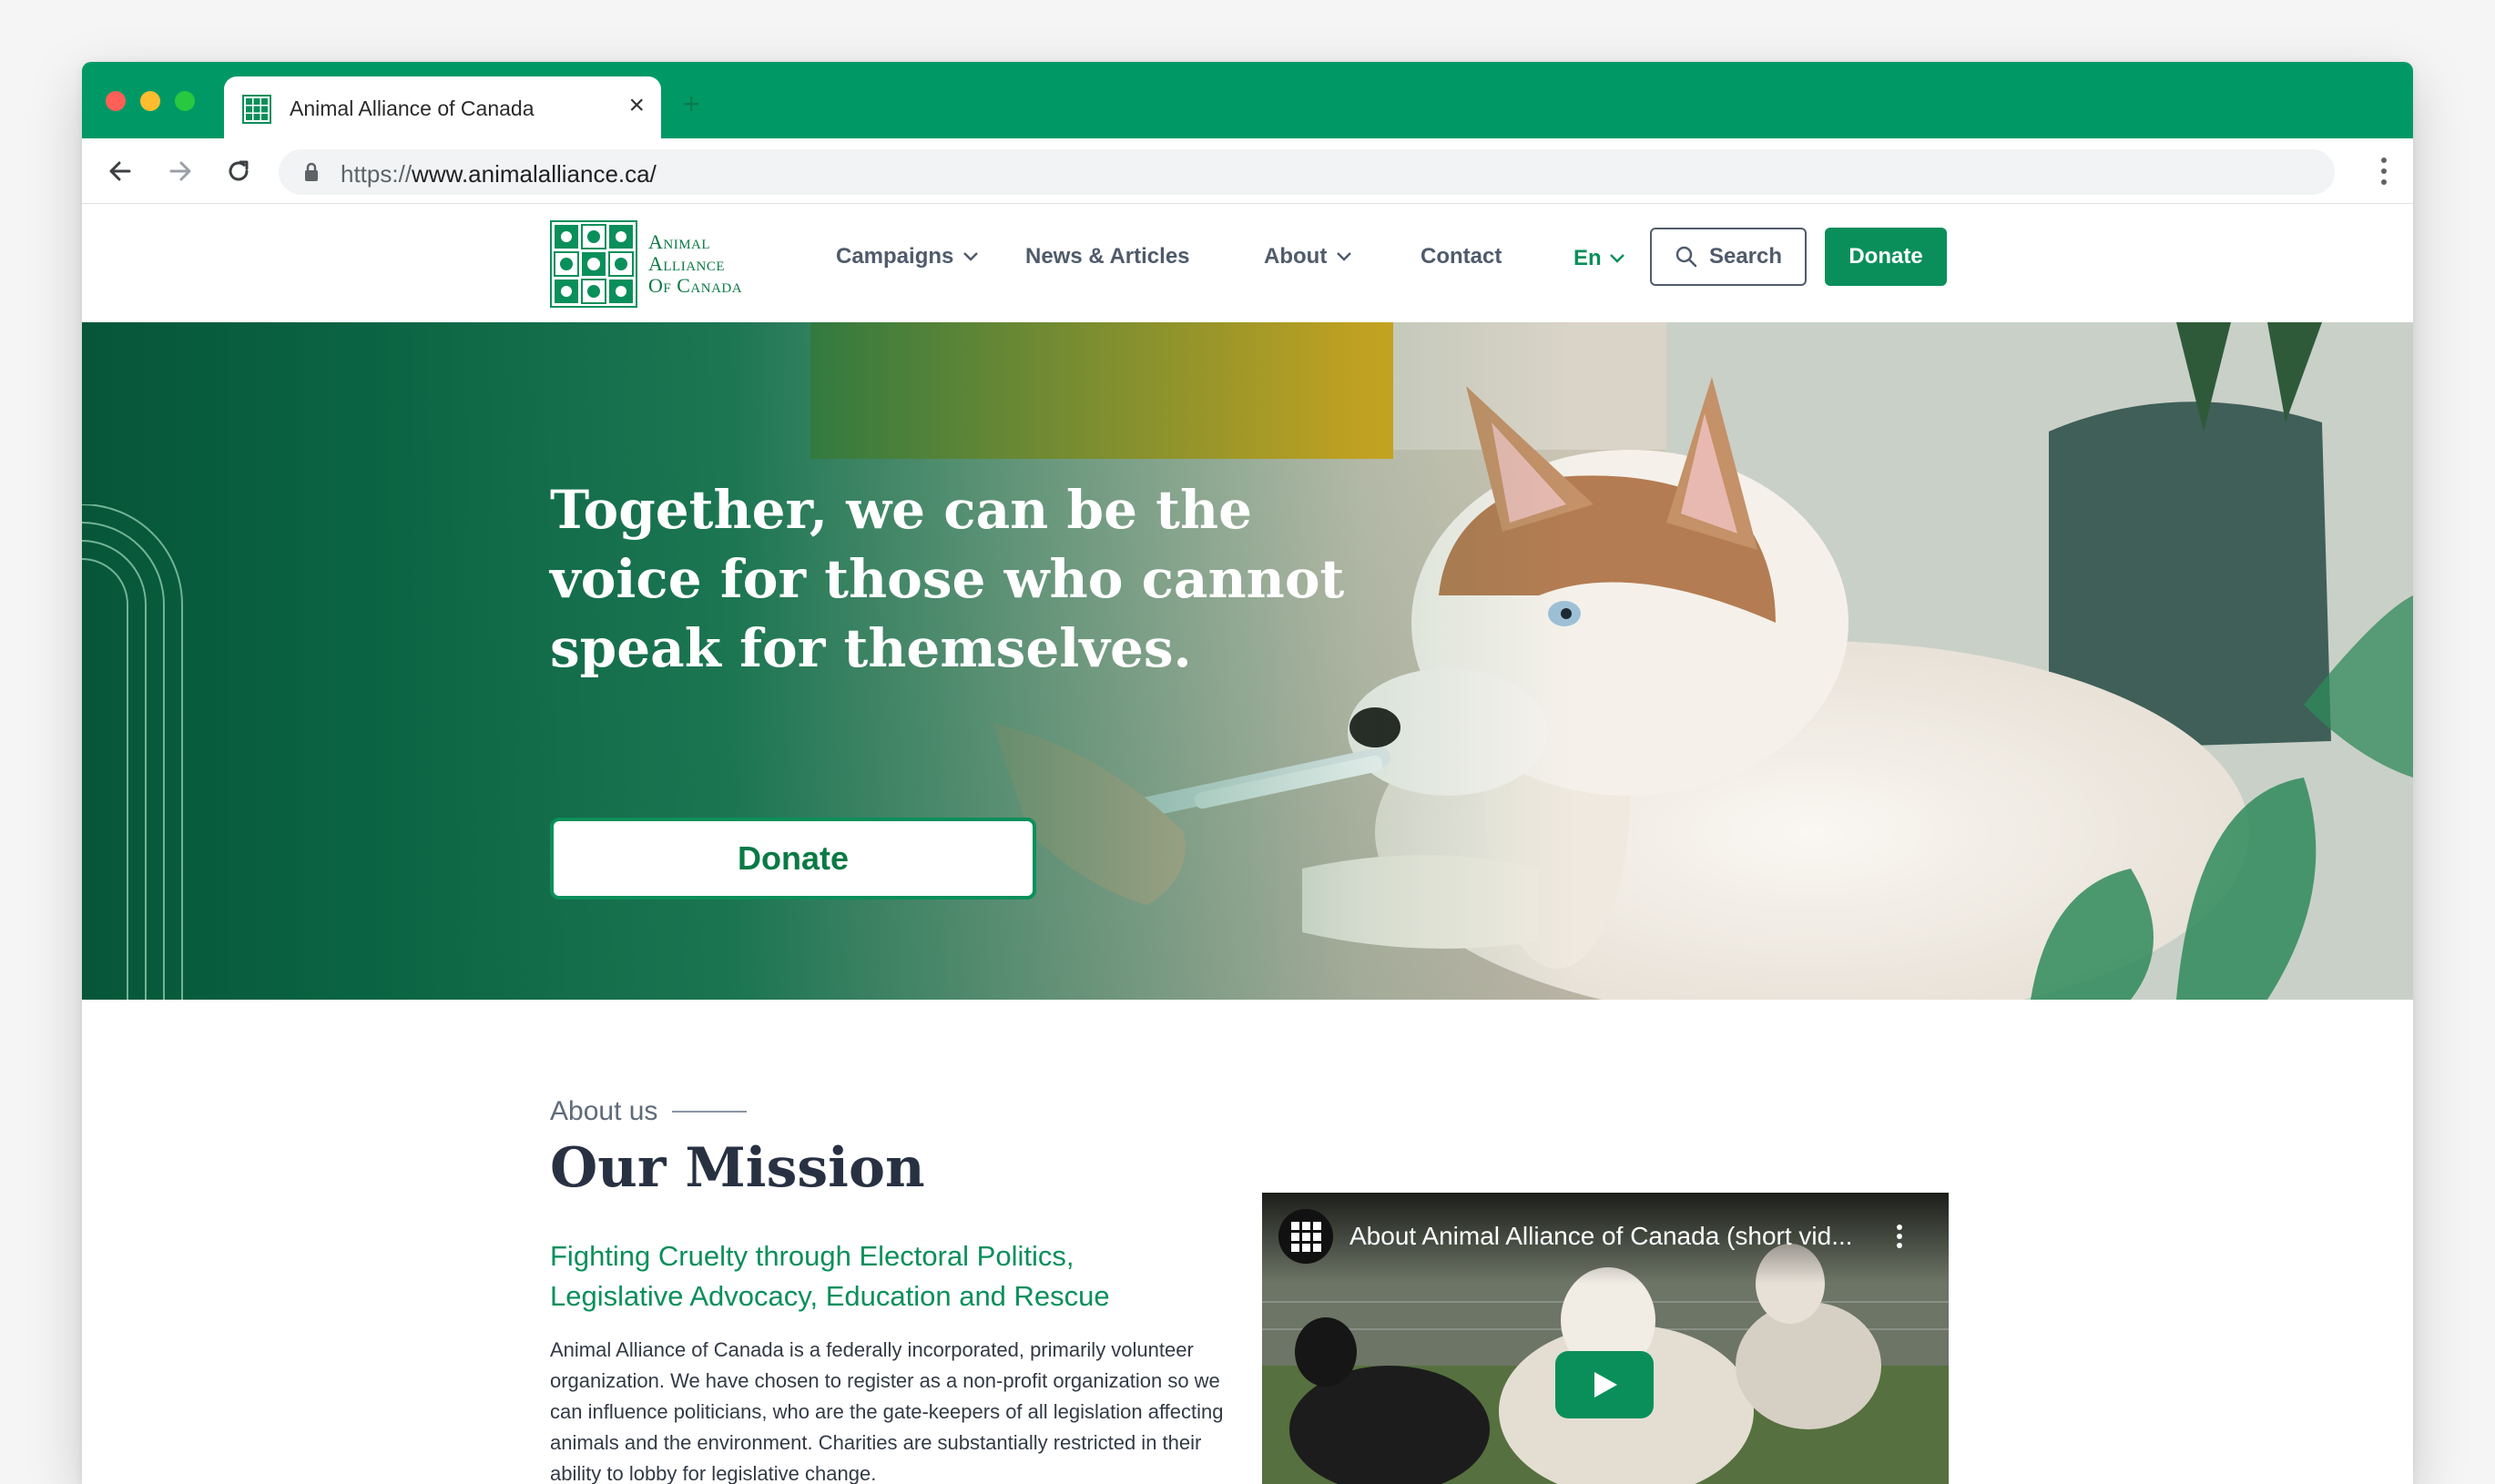  Describe the element at coordinates (376, 174) in the screenshot. I see `url-scheme: https://` at that location.